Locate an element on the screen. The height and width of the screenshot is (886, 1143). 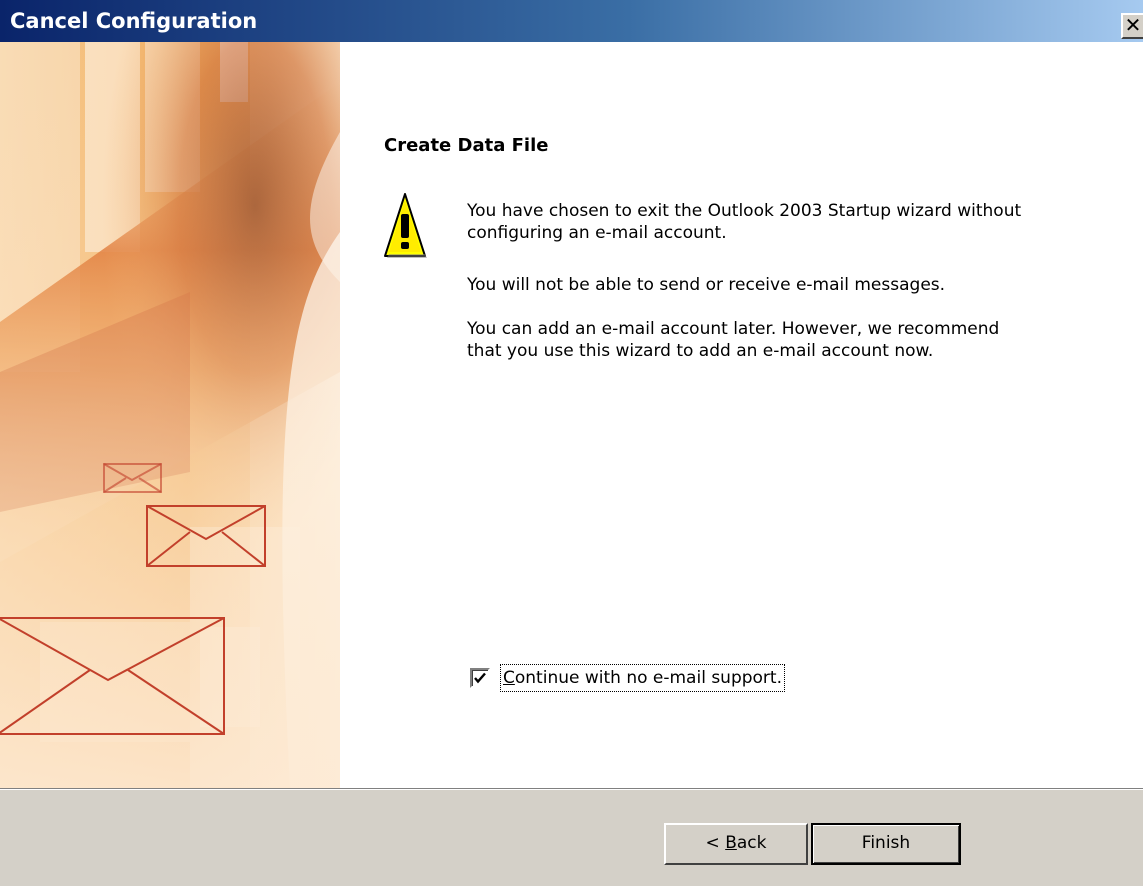
close-icon: ✕ is located at coordinates (1133, 25).